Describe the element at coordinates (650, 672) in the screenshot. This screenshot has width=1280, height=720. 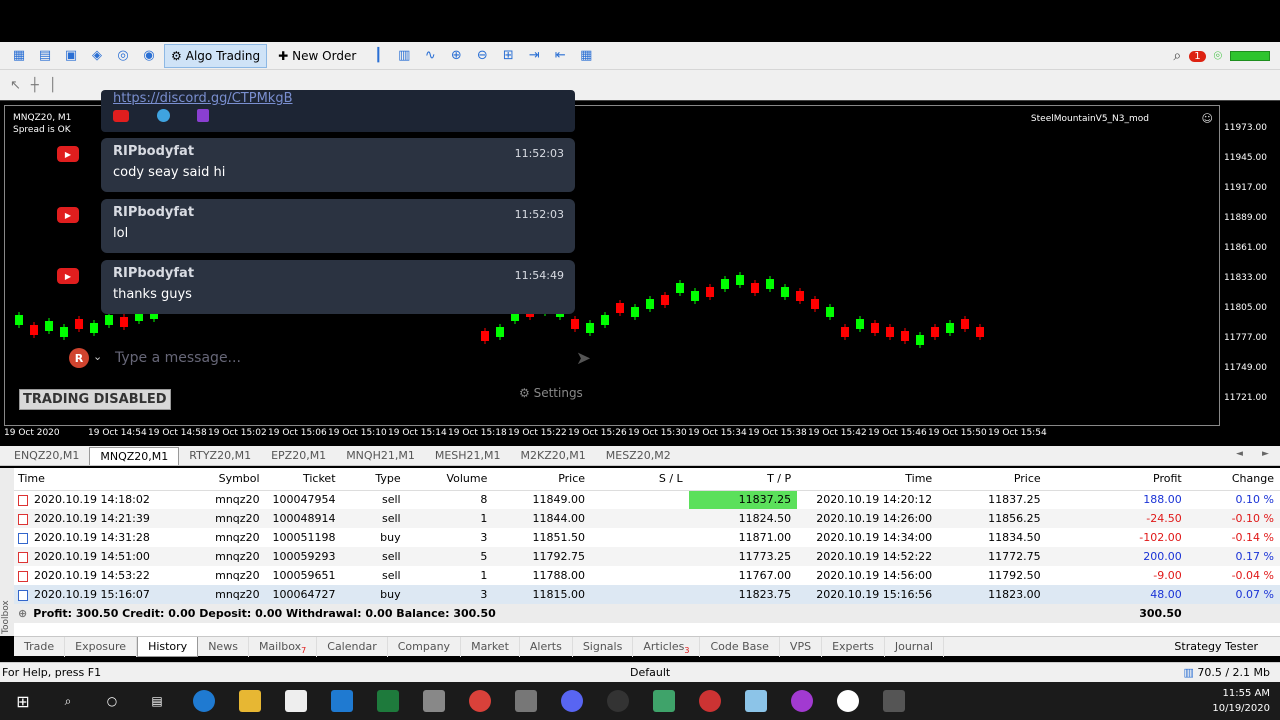
I see `status-profile: Default` at that location.